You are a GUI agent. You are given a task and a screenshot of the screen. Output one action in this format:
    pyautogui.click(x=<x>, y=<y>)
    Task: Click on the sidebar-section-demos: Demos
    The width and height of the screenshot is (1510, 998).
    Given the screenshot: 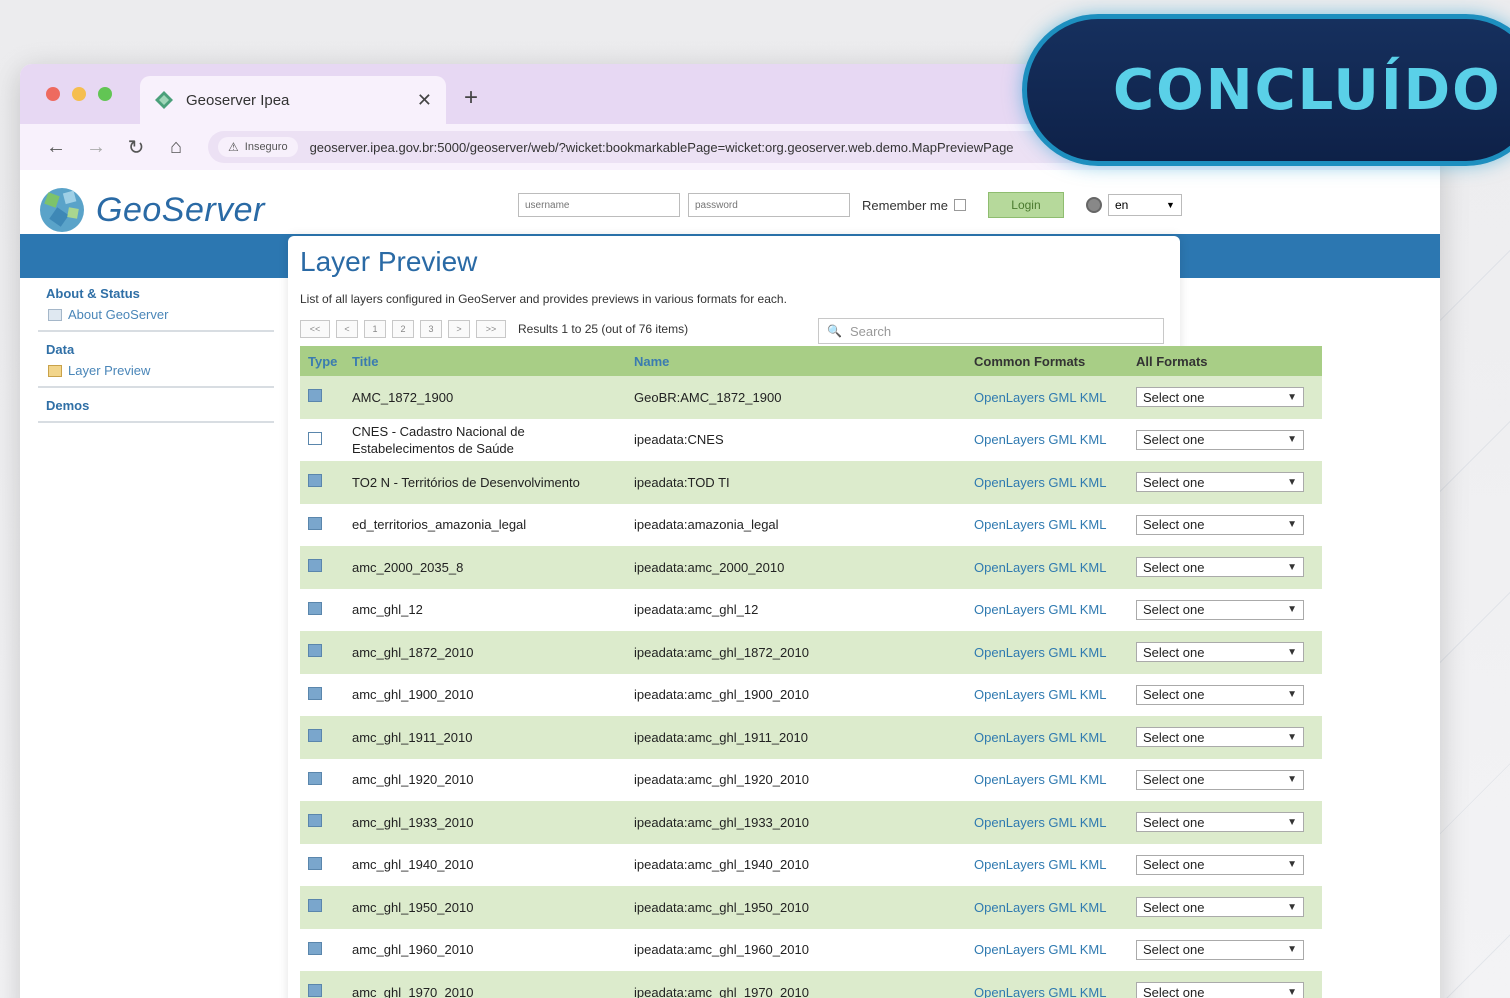 What is the action you would take?
    pyautogui.click(x=156, y=408)
    